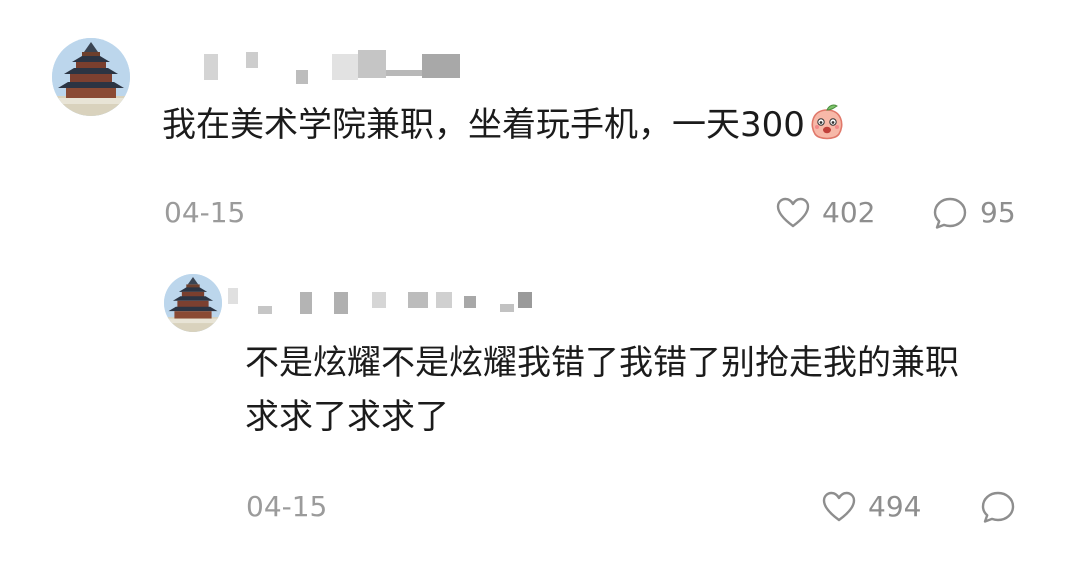  Describe the element at coordinates (849, 212) in the screenshot. I see `like-count: 402` at that location.